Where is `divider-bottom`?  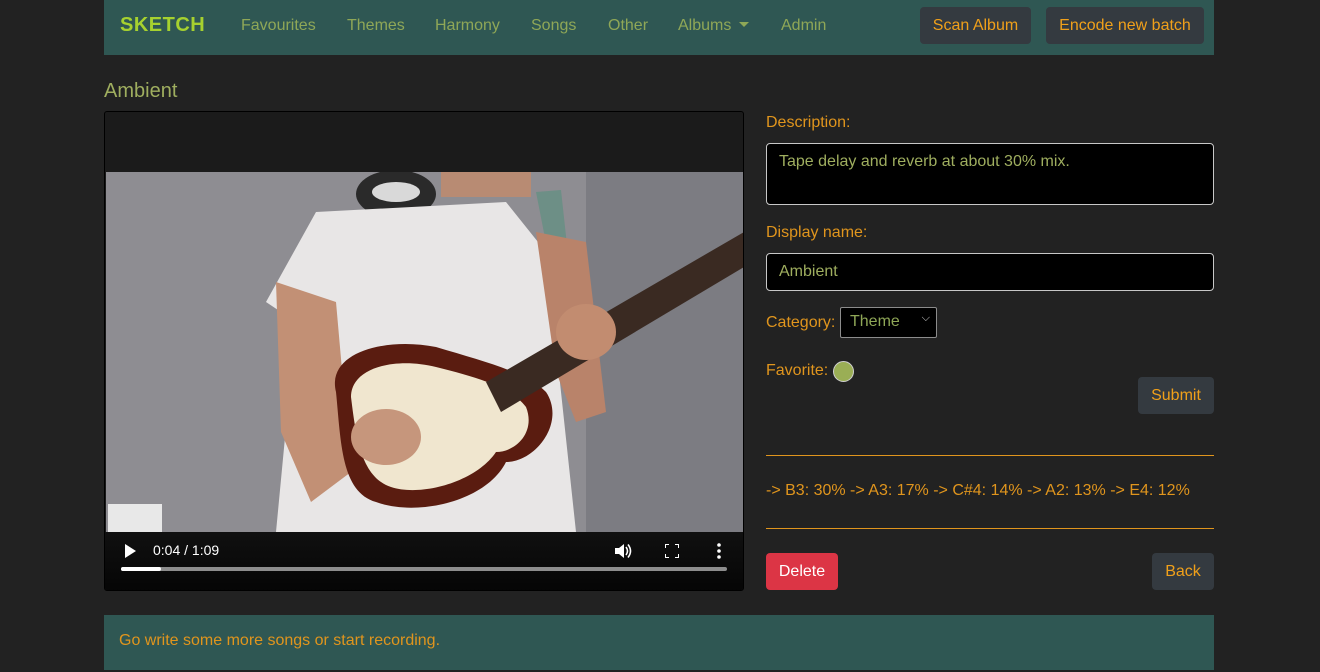 divider-bottom is located at coordinates (990, 528).